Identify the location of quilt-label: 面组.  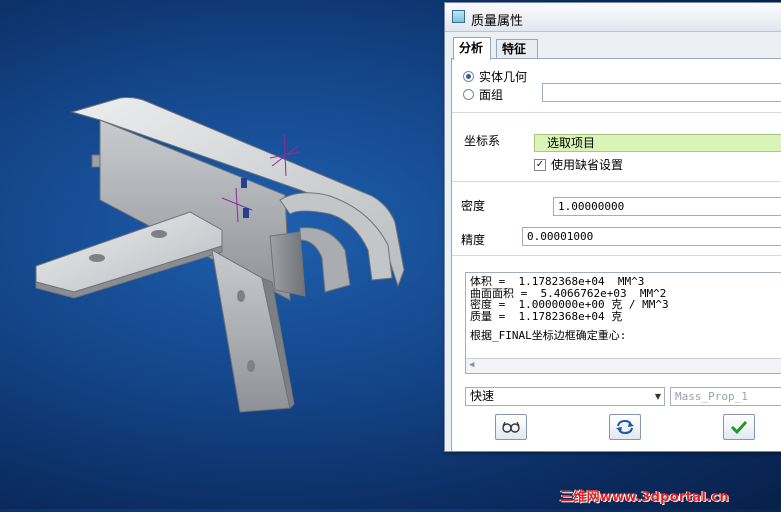
(491, 95).